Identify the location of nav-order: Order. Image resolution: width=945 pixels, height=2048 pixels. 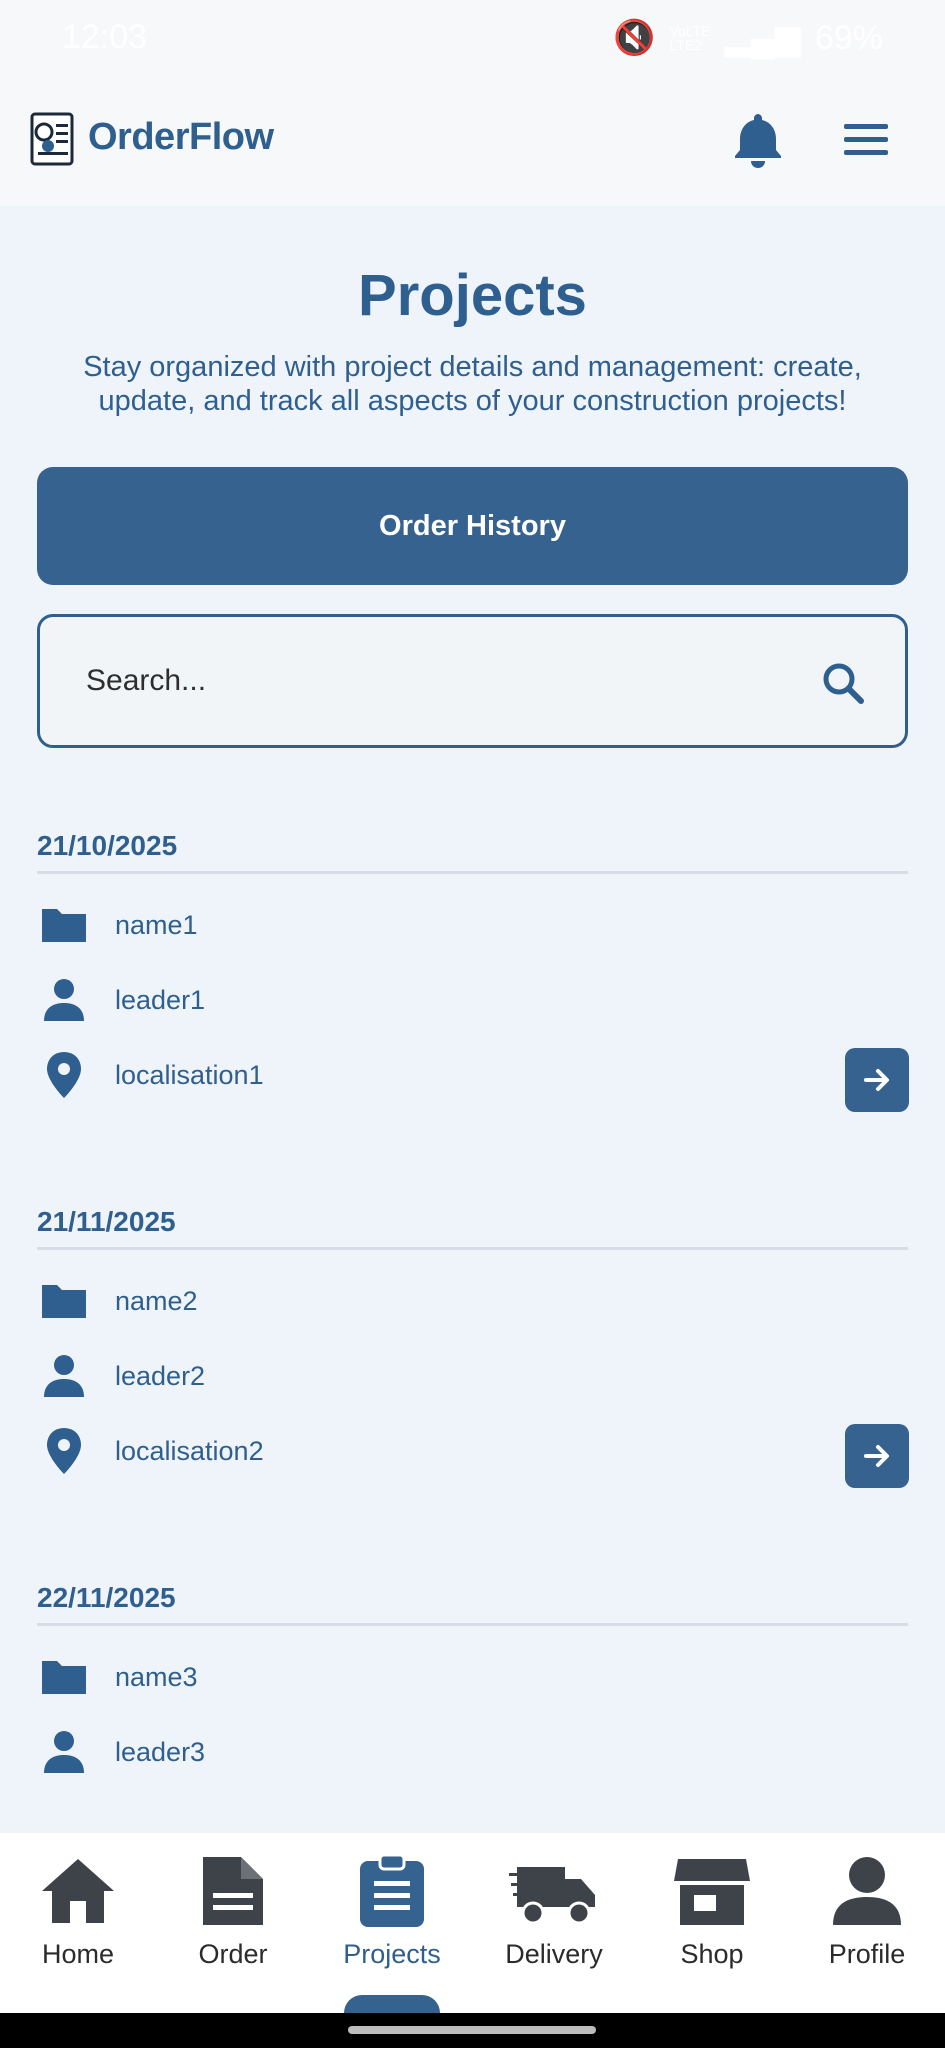
(233, 1925).